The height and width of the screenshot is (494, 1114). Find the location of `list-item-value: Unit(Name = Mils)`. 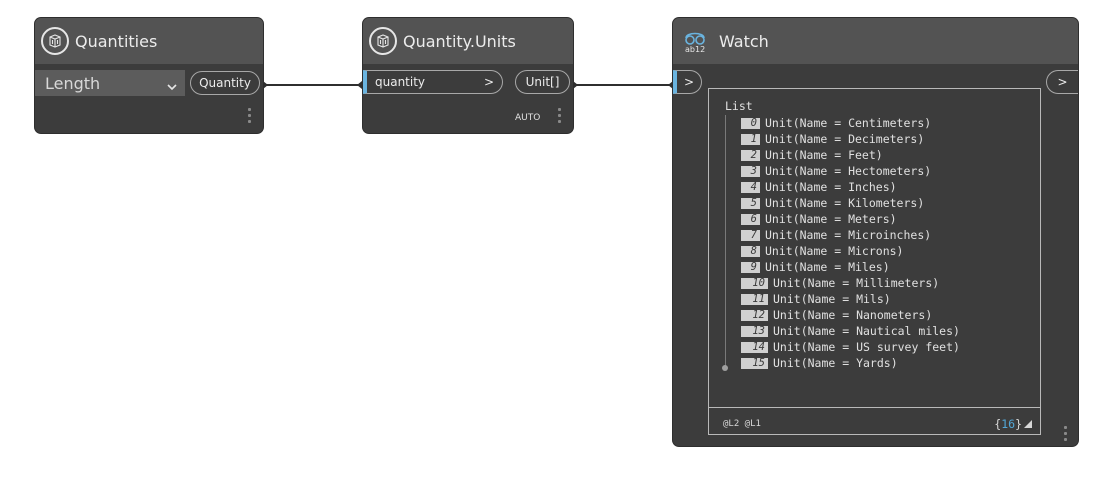

list-item-value: Unit(Name = Mils) is located at coordinates (832, 299).